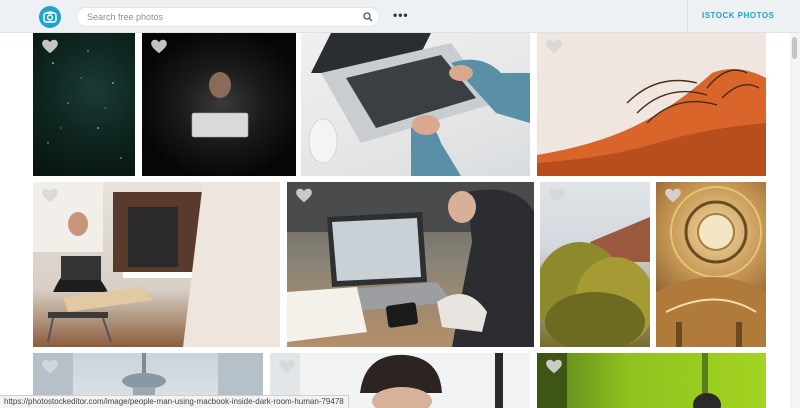  I want to click on search-icon, so click(368, 17).